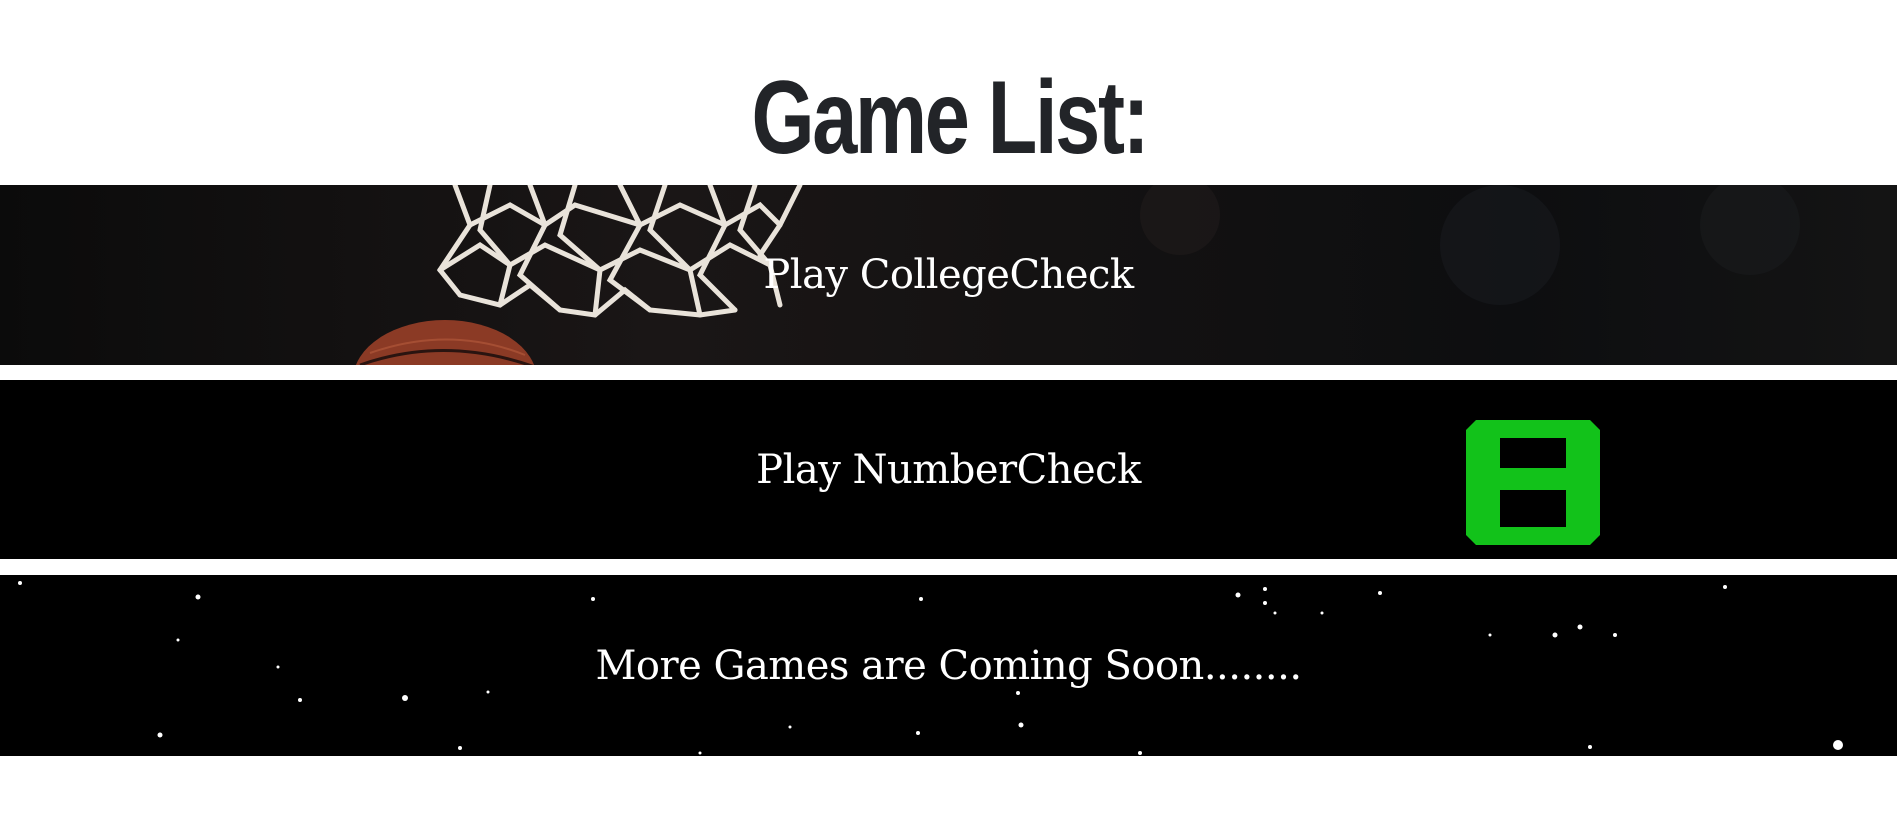  I want to click on play-collegecheck-label: Play CollegeCheck, so click(948, 275).